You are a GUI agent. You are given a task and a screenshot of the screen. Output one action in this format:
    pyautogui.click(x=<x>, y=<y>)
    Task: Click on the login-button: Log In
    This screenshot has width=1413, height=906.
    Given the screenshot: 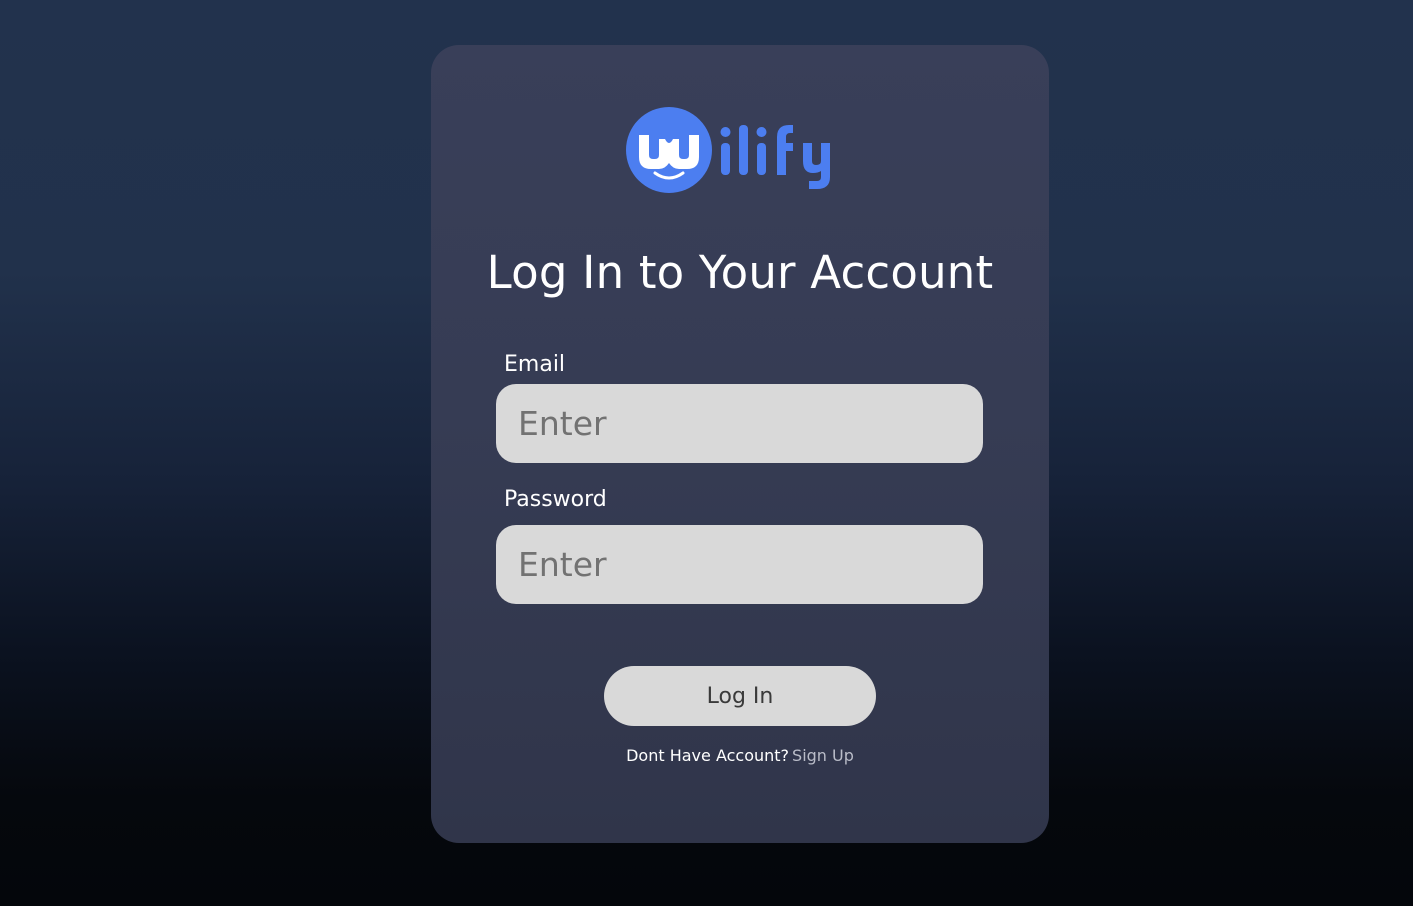 What is the action you would take?
    pyautogui.click(x=740, y=696)
    